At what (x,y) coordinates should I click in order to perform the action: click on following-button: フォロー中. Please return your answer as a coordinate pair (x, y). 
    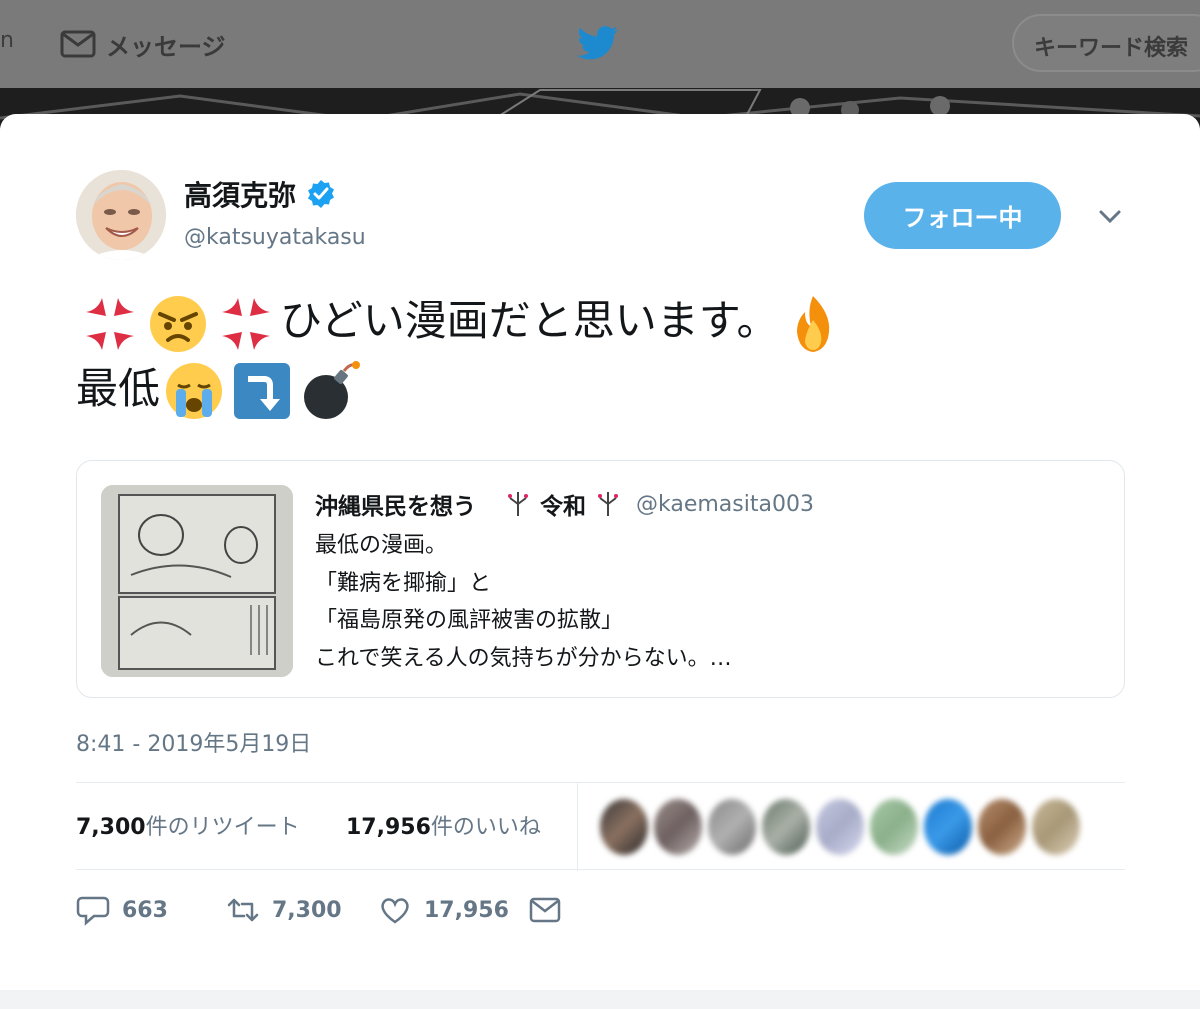
    Looking at the image, I should click on (962, 215).